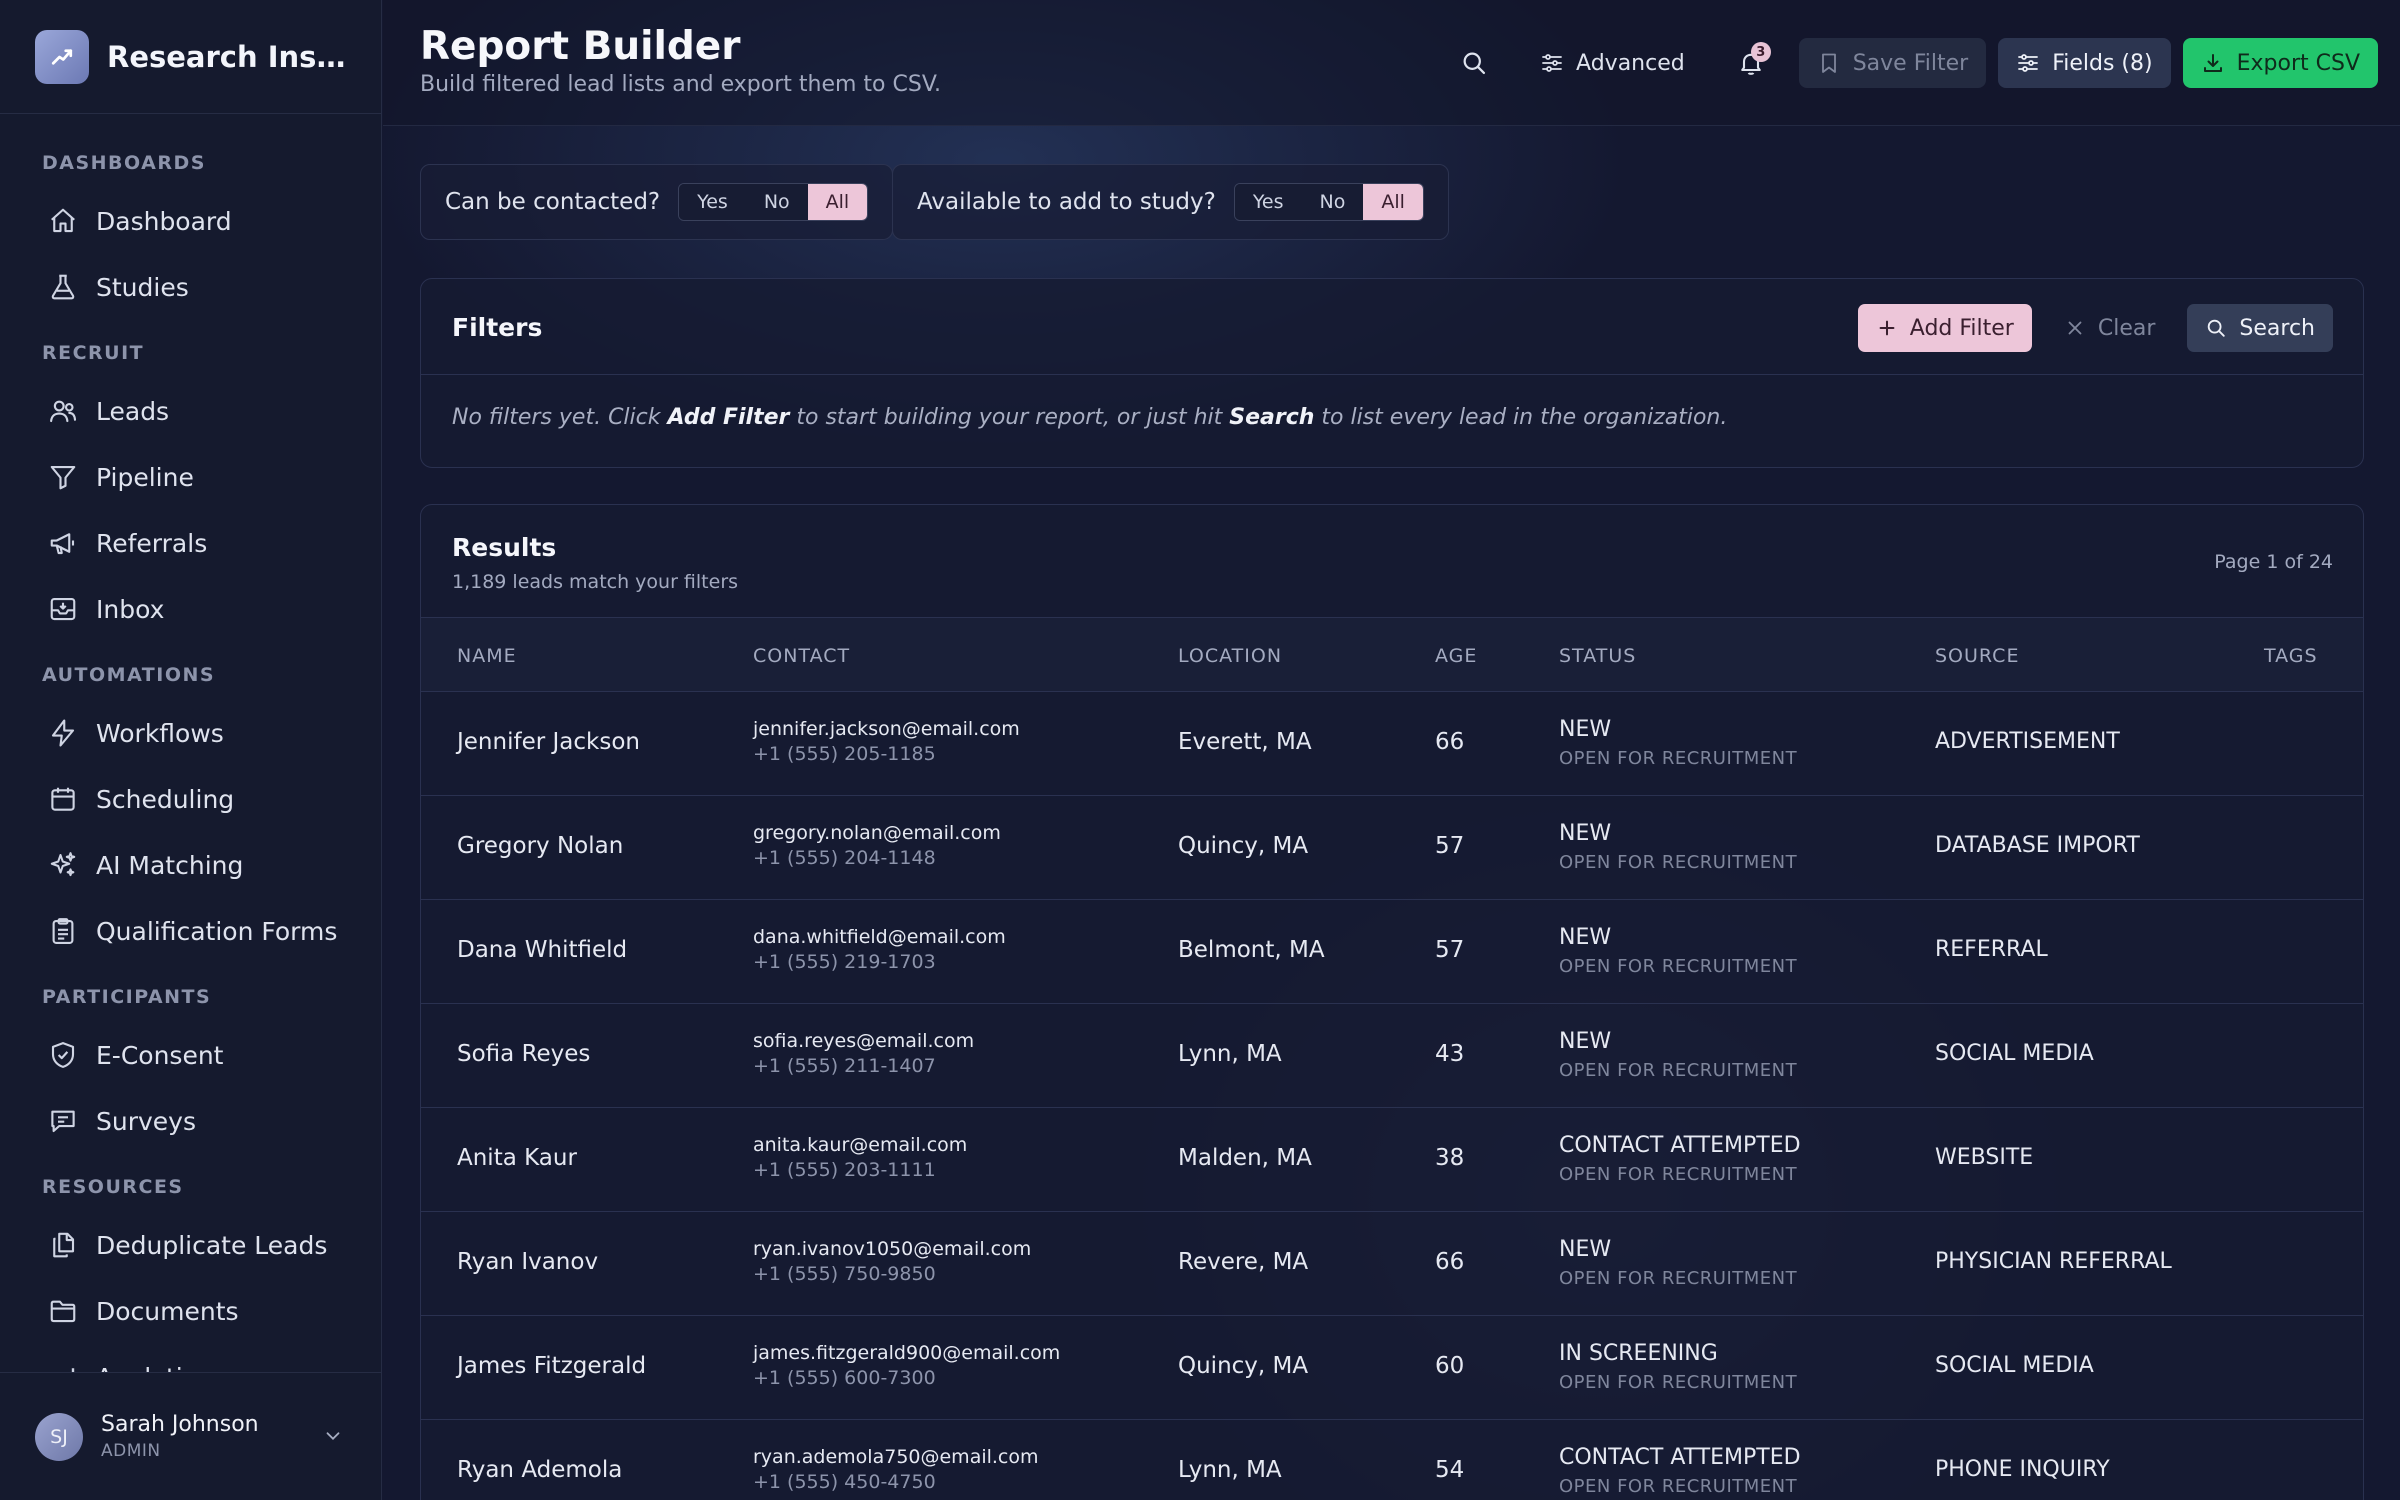 This screenshot has width=2400, height=1500. What do you see at coordinates (2280, 63) in the screenshot?
I see `export-csv-button: Export CSV` at bounding box center [2280, 63].